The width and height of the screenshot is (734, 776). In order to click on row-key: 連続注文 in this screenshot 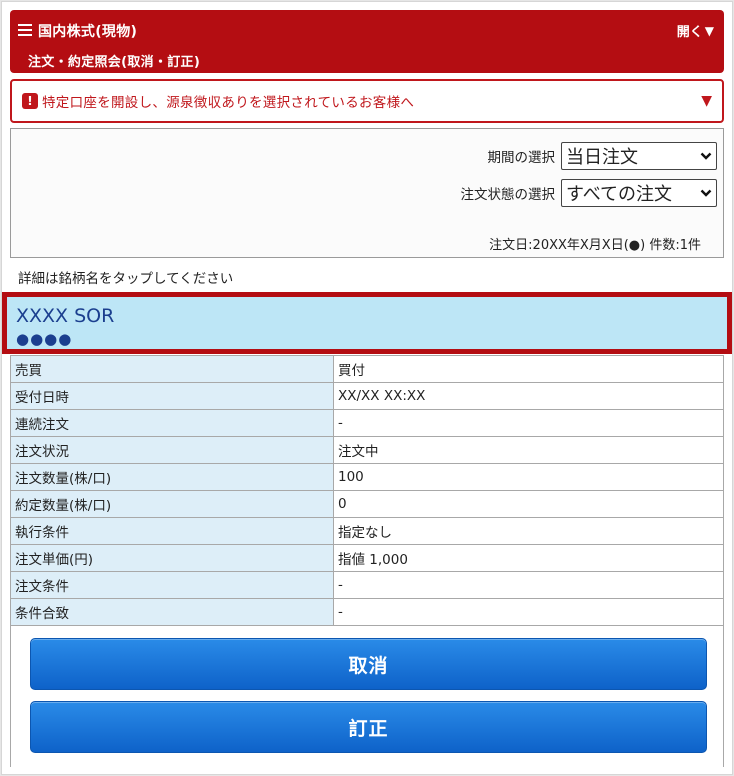, I will do `click(172, 423)`.